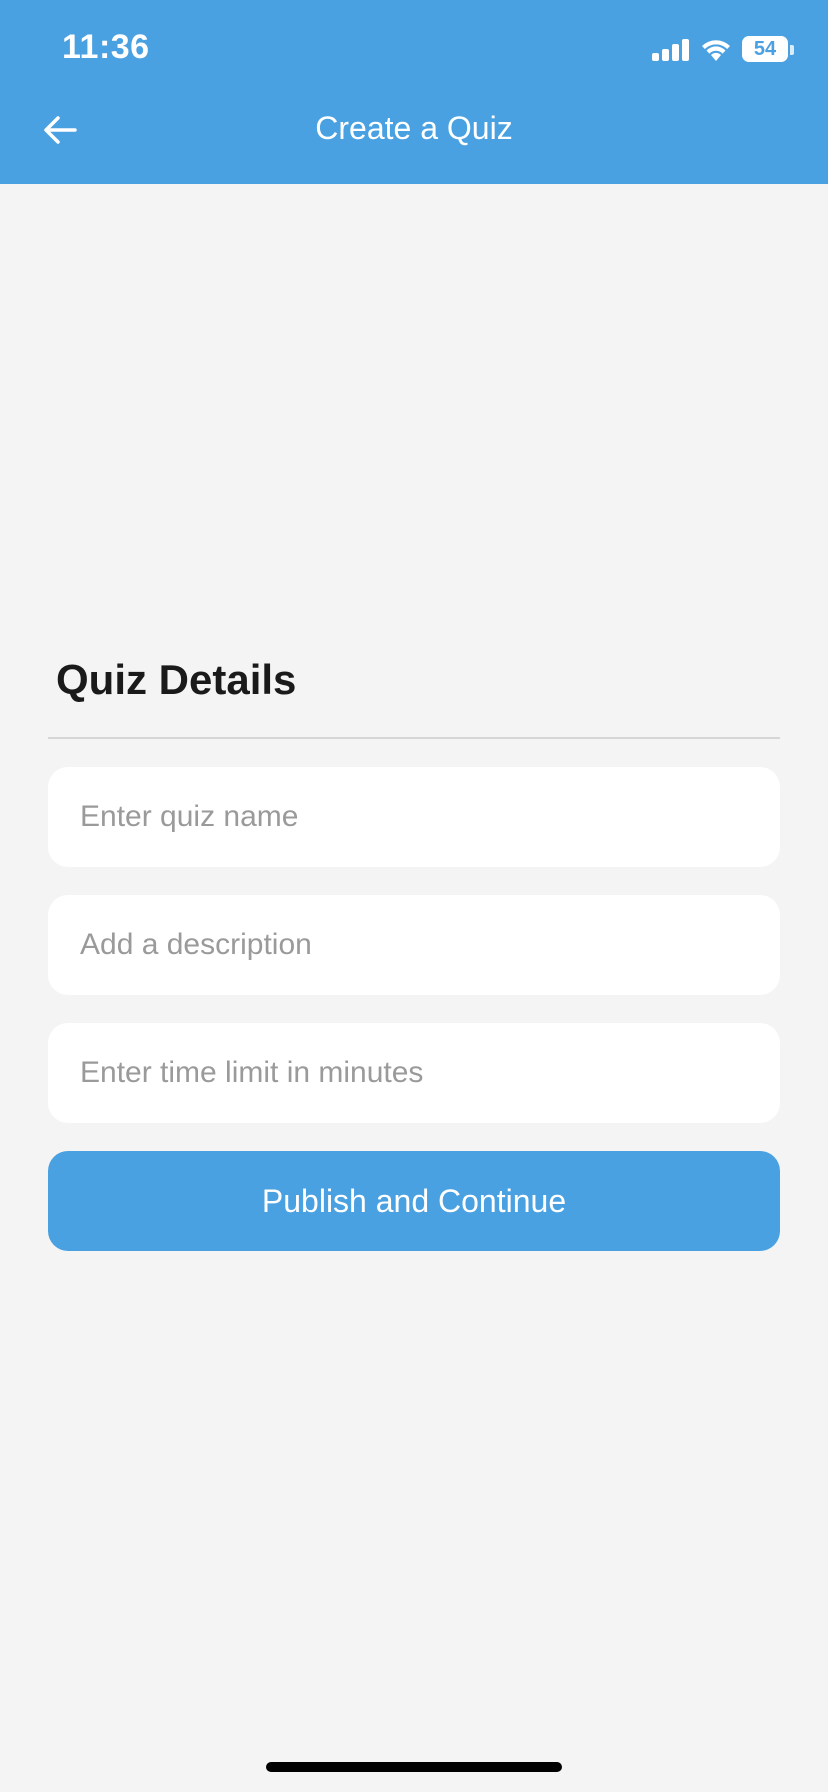 The image size is (828, 1792). What do you see at coordinates (414, 817) in the screenshot?
I see `quiz-name-input` at bounding box center [414, 817].